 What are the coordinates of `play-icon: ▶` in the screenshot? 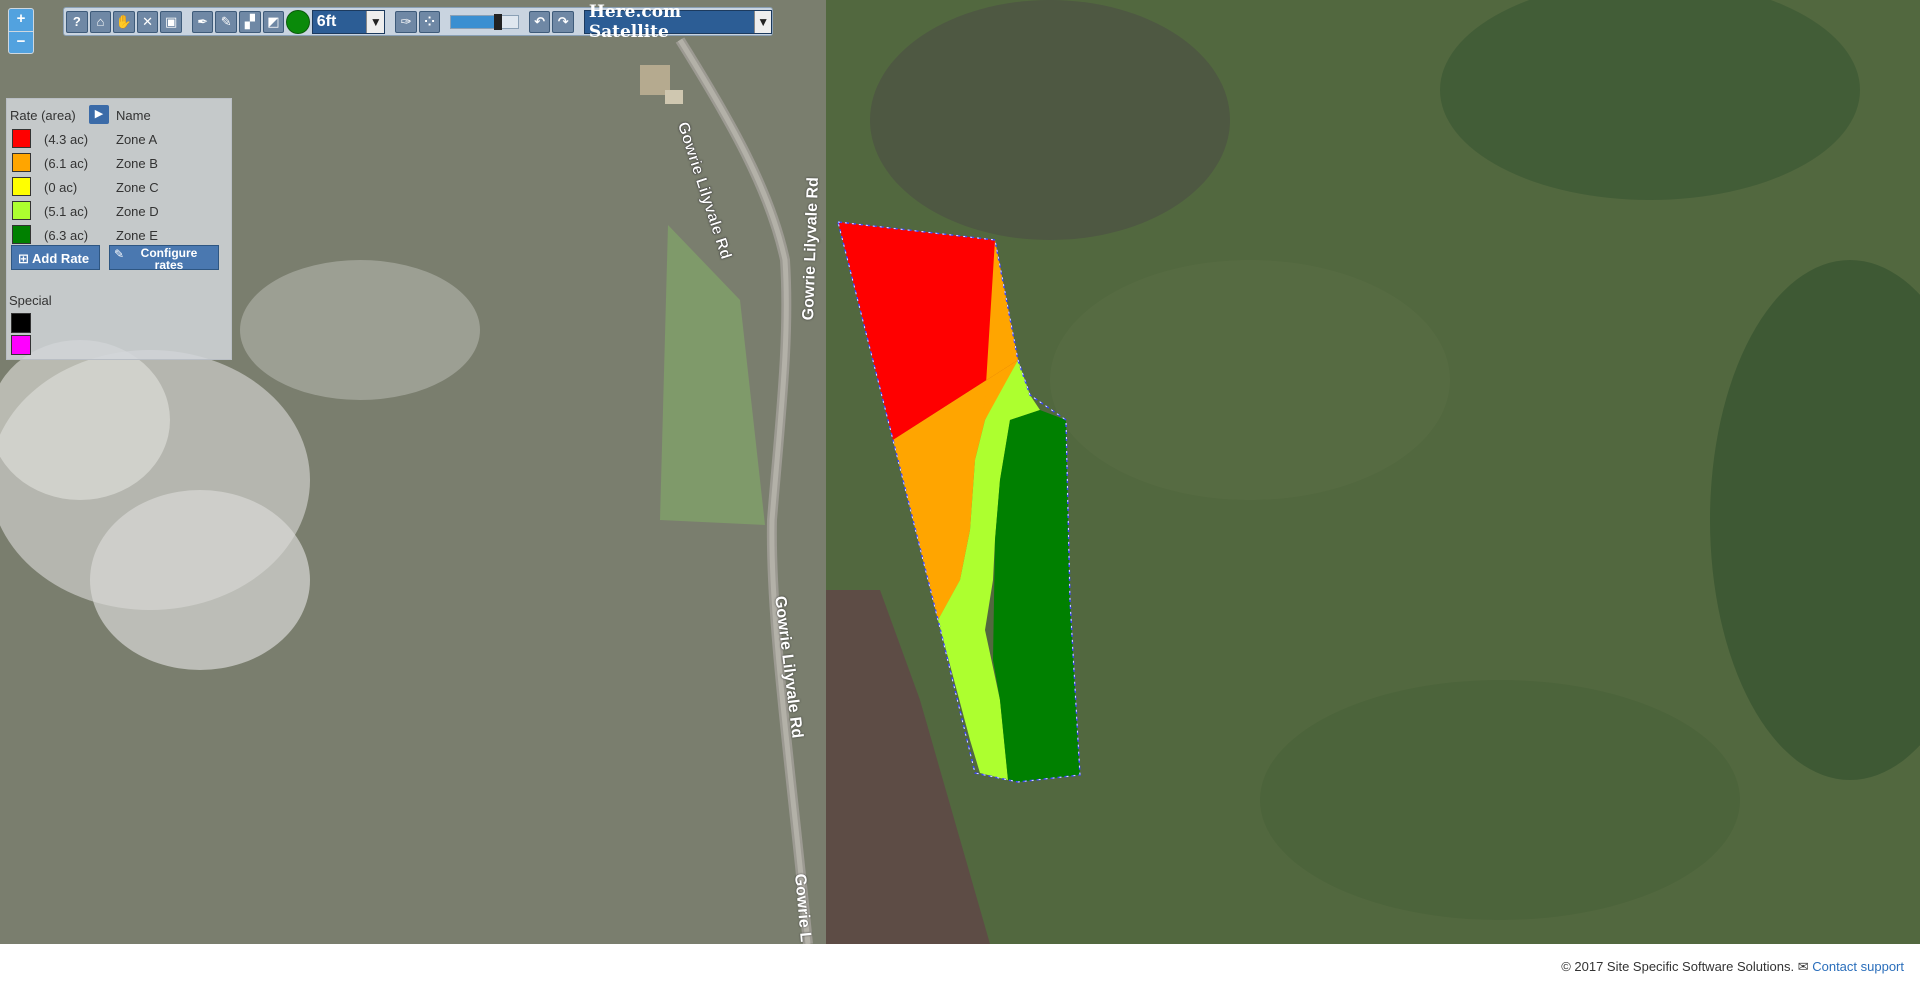 It's located at (99, 114).